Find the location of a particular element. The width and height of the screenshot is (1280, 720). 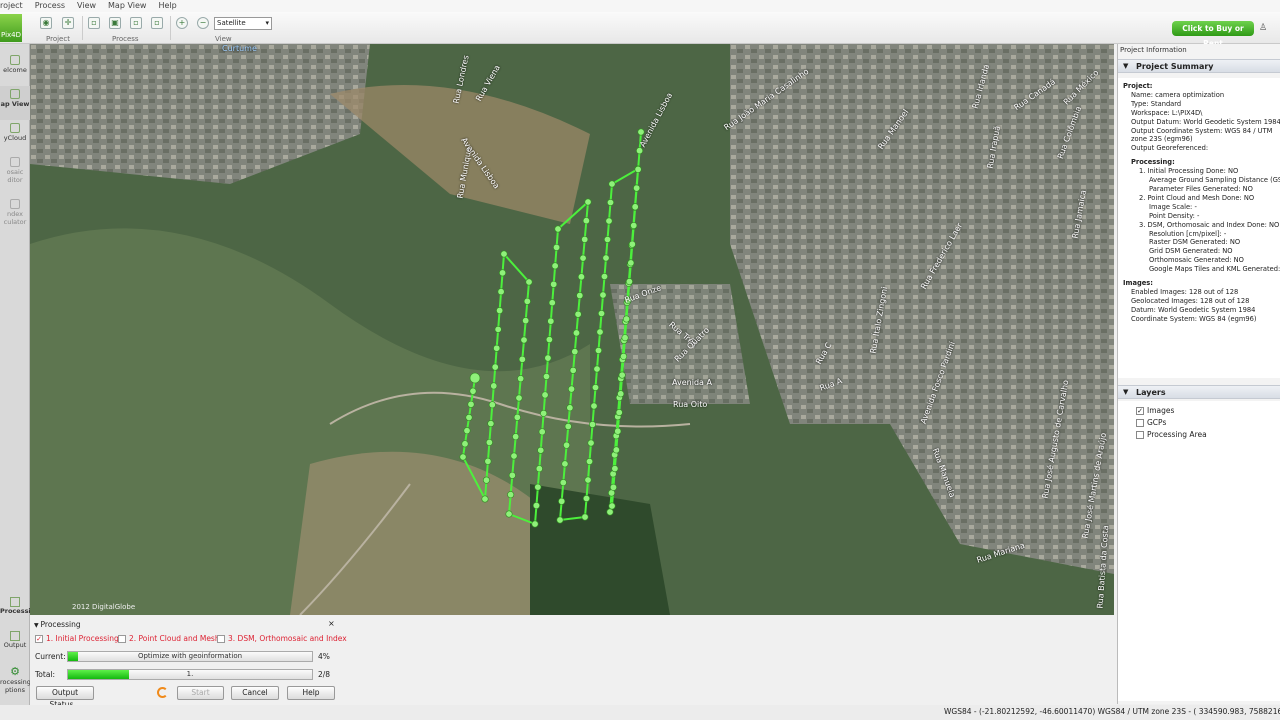

close-icon: × is located at coordinates (331, 623).